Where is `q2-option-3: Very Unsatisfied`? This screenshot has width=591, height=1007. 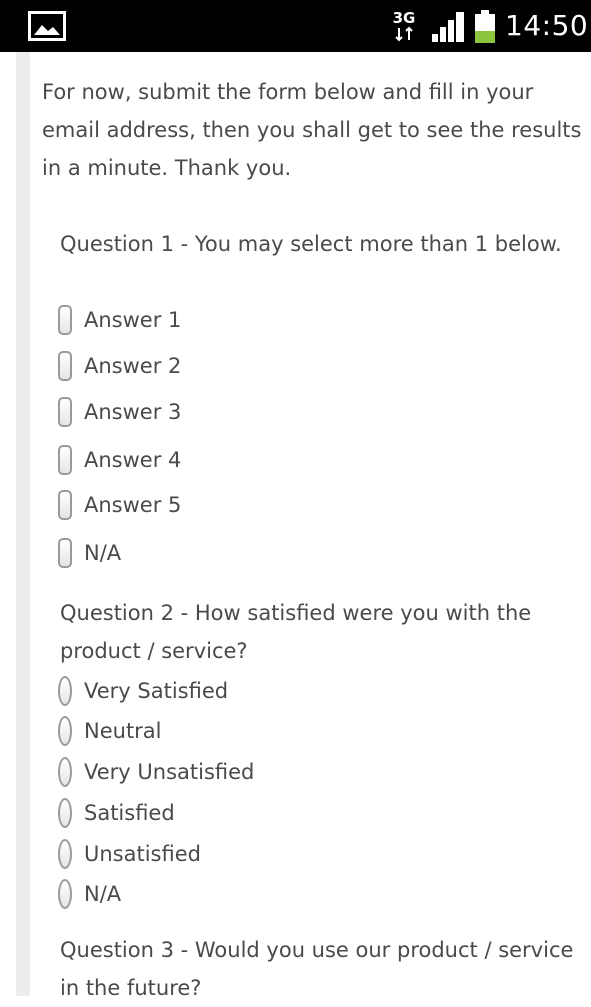 q2-option-3: Very Unsatisfied is located at coordinates (156, 772).